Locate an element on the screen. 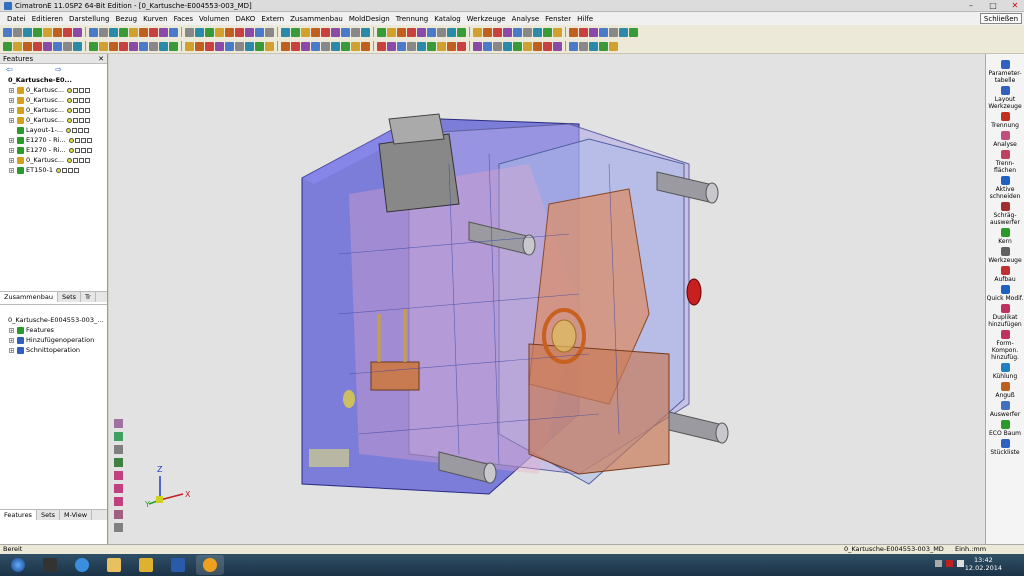 This screenshot has width=1024, height=576. menu-item-analyse: Analyse is located at coordinates (526, 19).